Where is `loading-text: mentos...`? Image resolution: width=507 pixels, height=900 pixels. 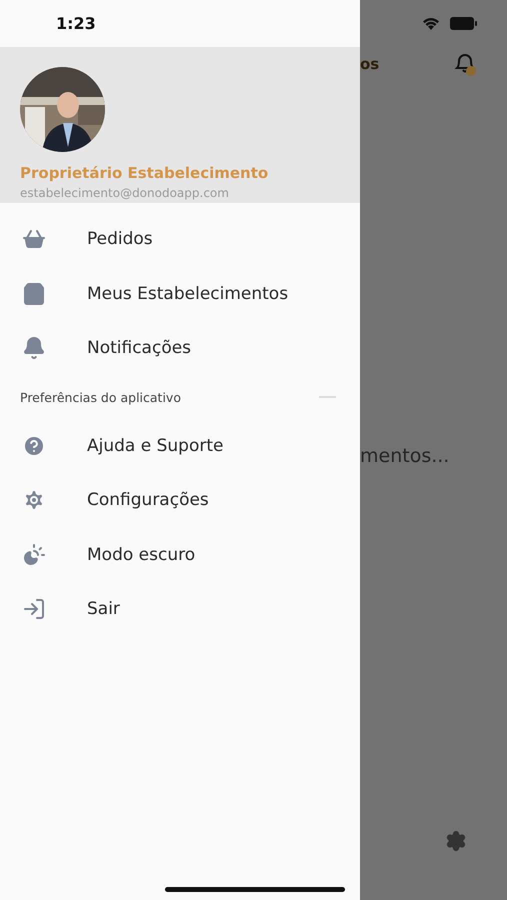
loading-text: mentos... is located at coordinates (405, 456).